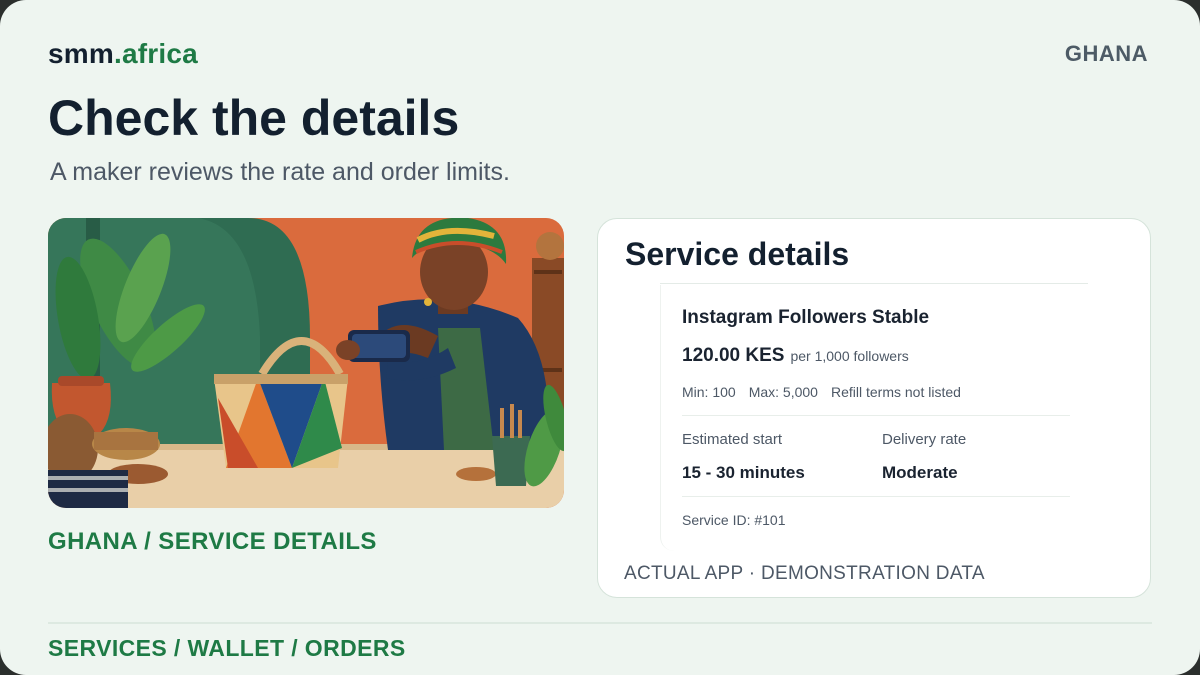 Image resolution: width=1200 pixels, height=675 pixels. What do you see at coordinates (874, 283) in the screenshot?
I see `card-divider` at bounding box center [874, 283].